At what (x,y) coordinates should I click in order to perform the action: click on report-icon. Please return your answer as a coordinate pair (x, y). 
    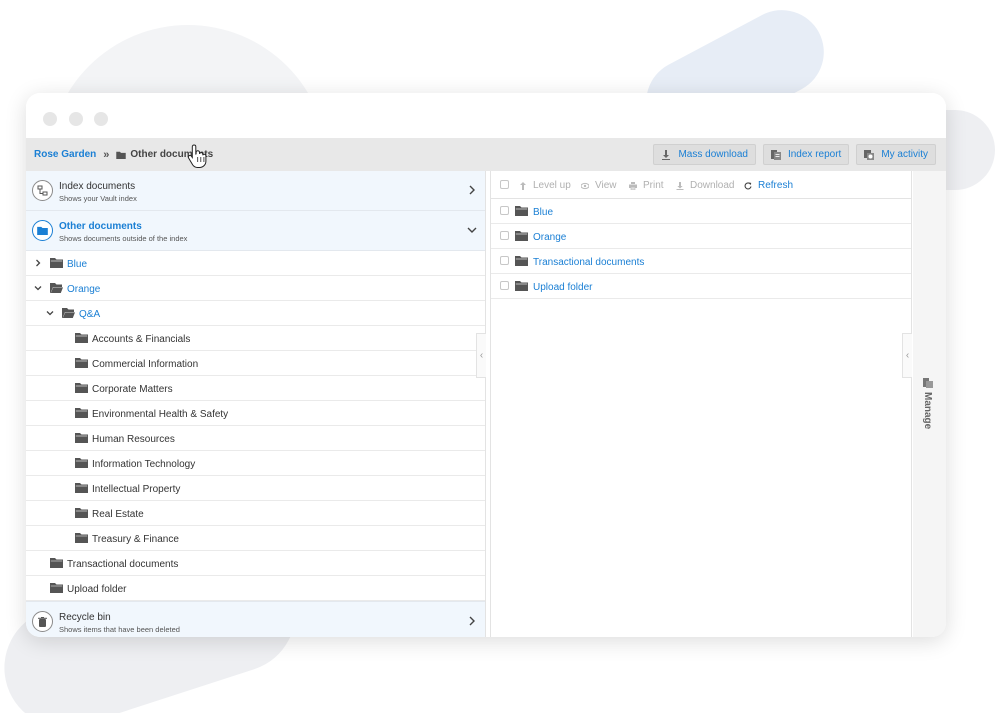
    Looking at the image, I should click on (775, 154).